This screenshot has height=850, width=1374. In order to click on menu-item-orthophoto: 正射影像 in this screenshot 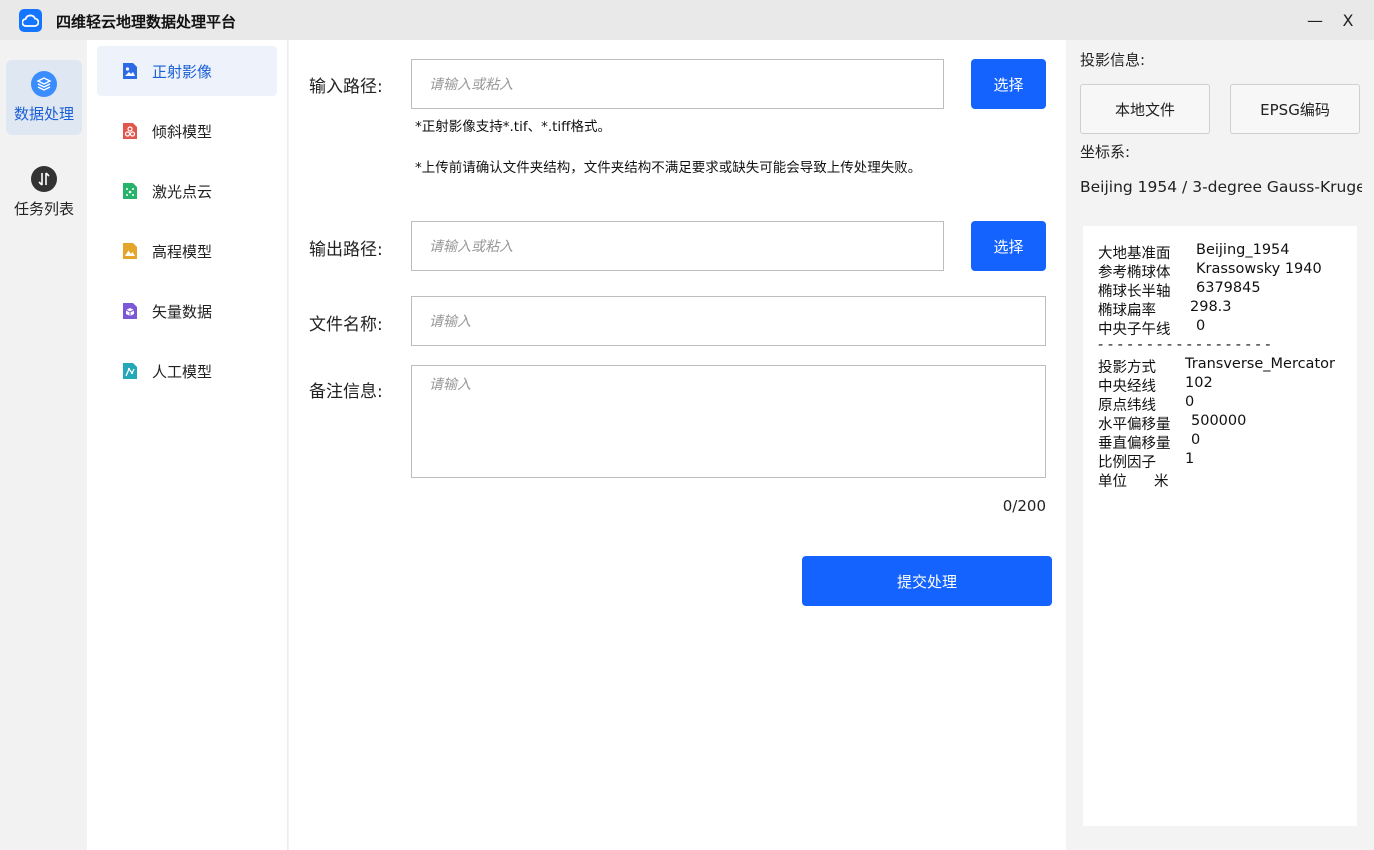, I will do `click(187, 71)`.